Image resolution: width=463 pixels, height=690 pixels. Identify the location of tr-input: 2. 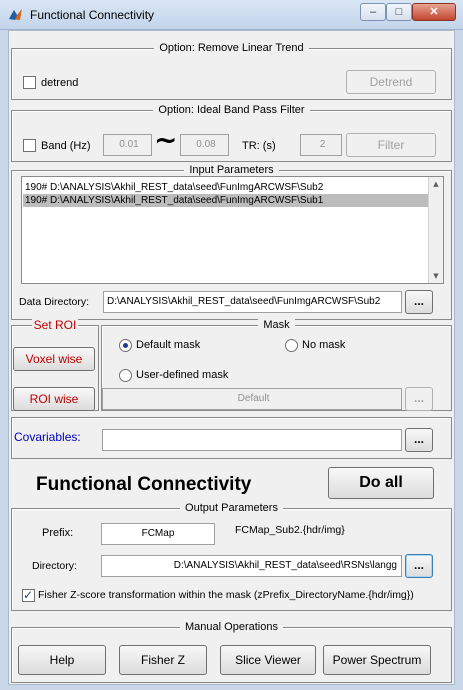
(321, 145).